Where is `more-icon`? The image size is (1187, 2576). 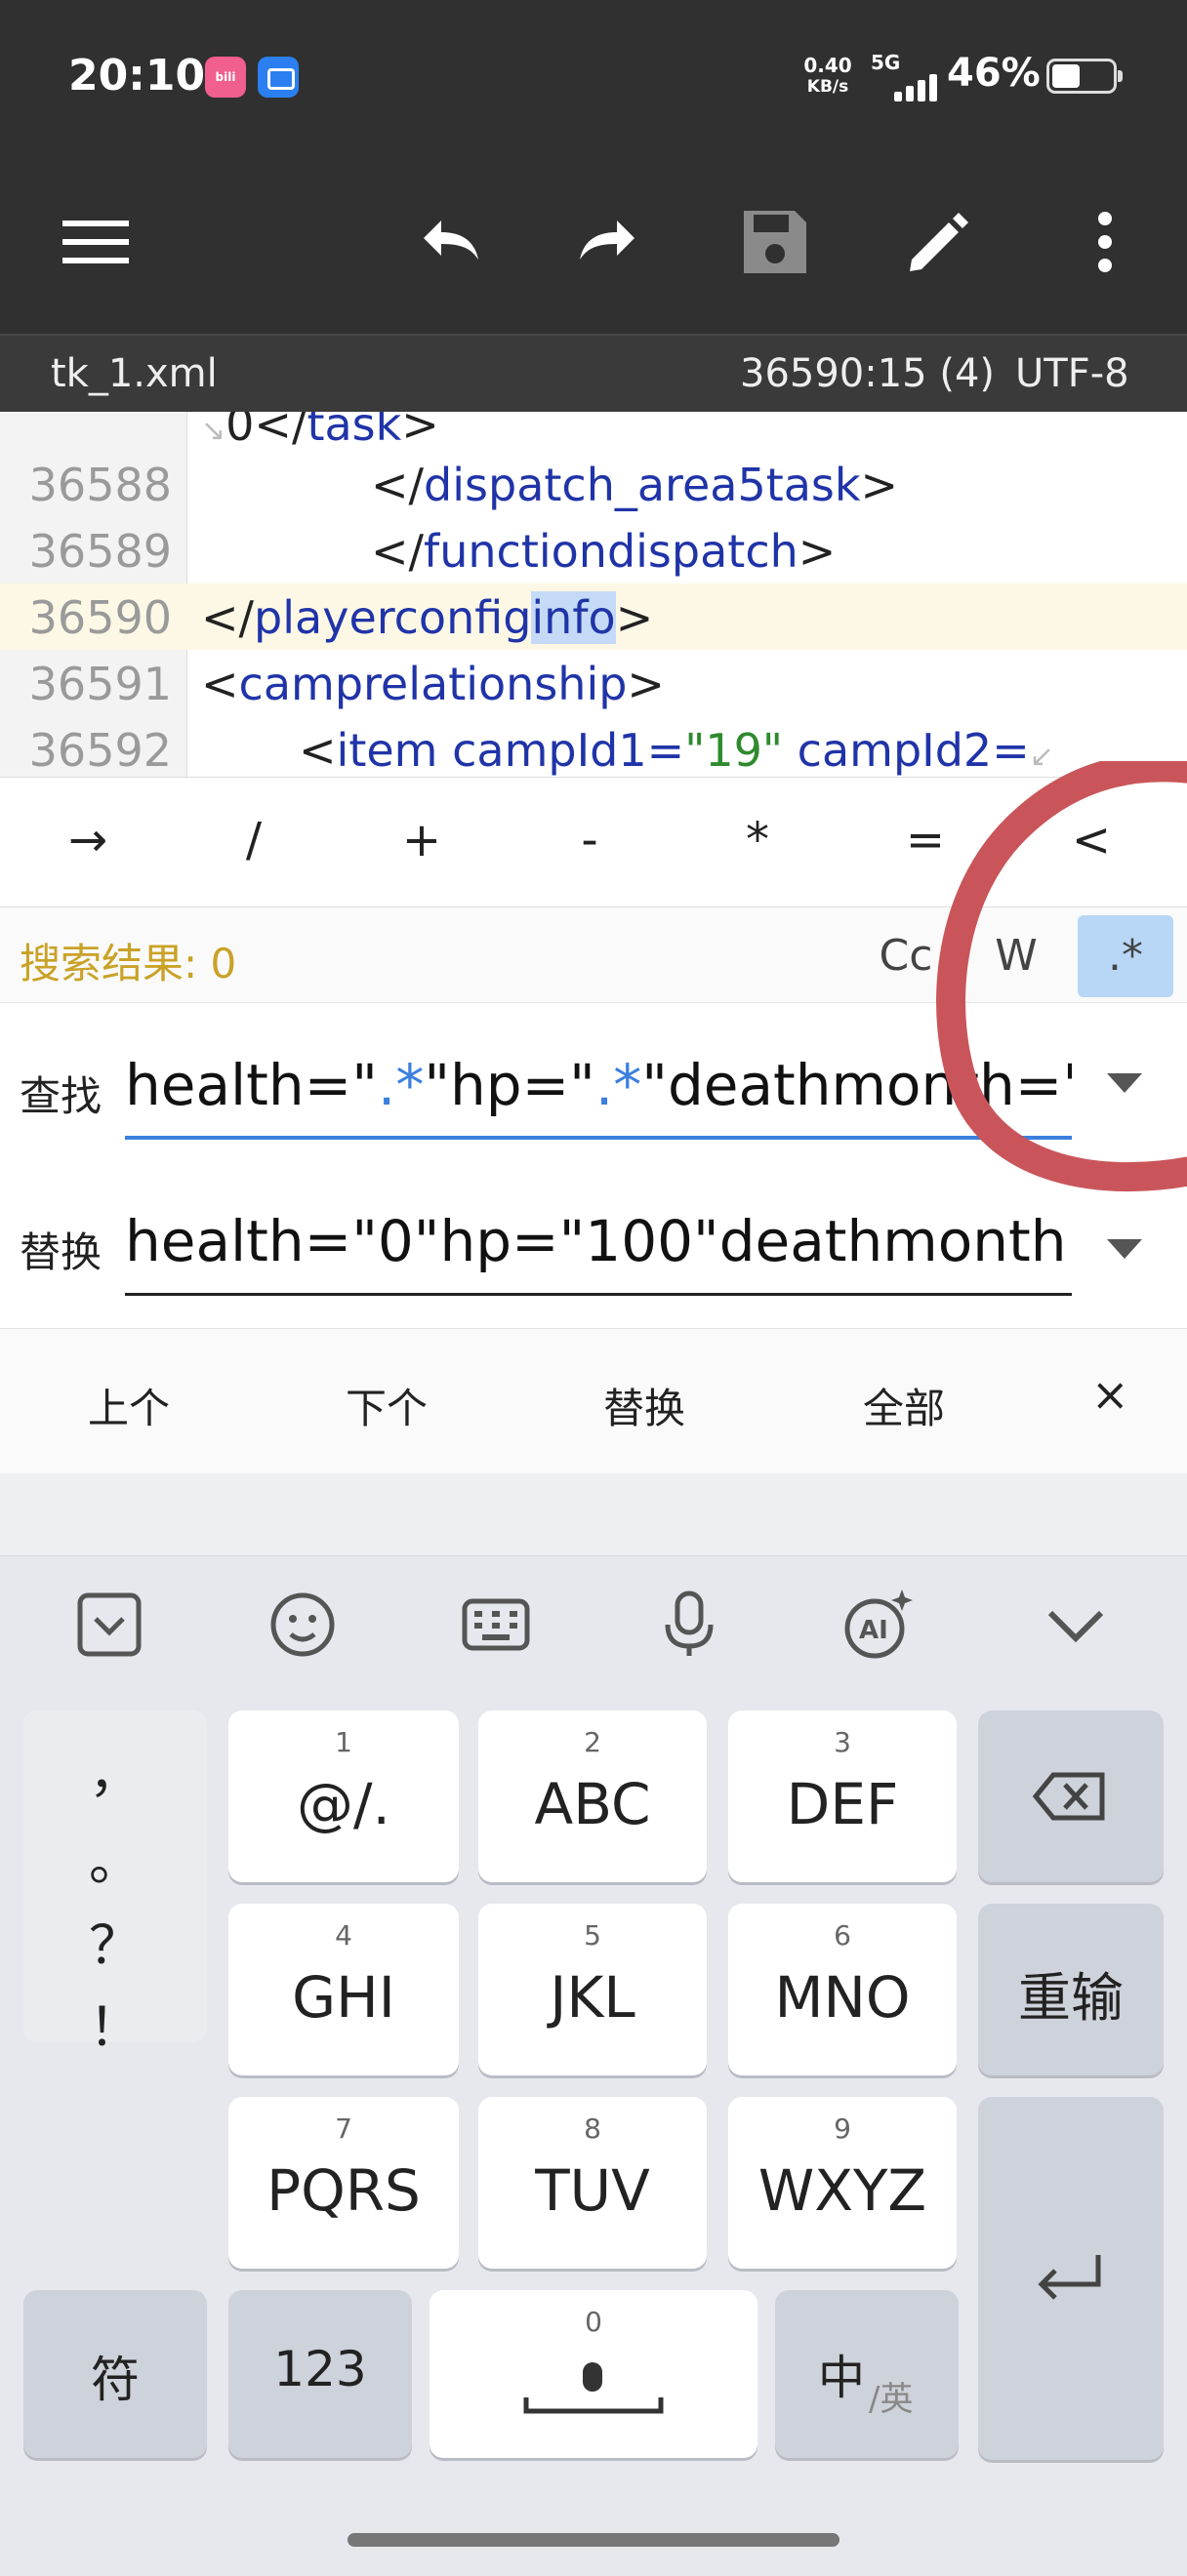
more-icon is located at coordinates (1105, 242).